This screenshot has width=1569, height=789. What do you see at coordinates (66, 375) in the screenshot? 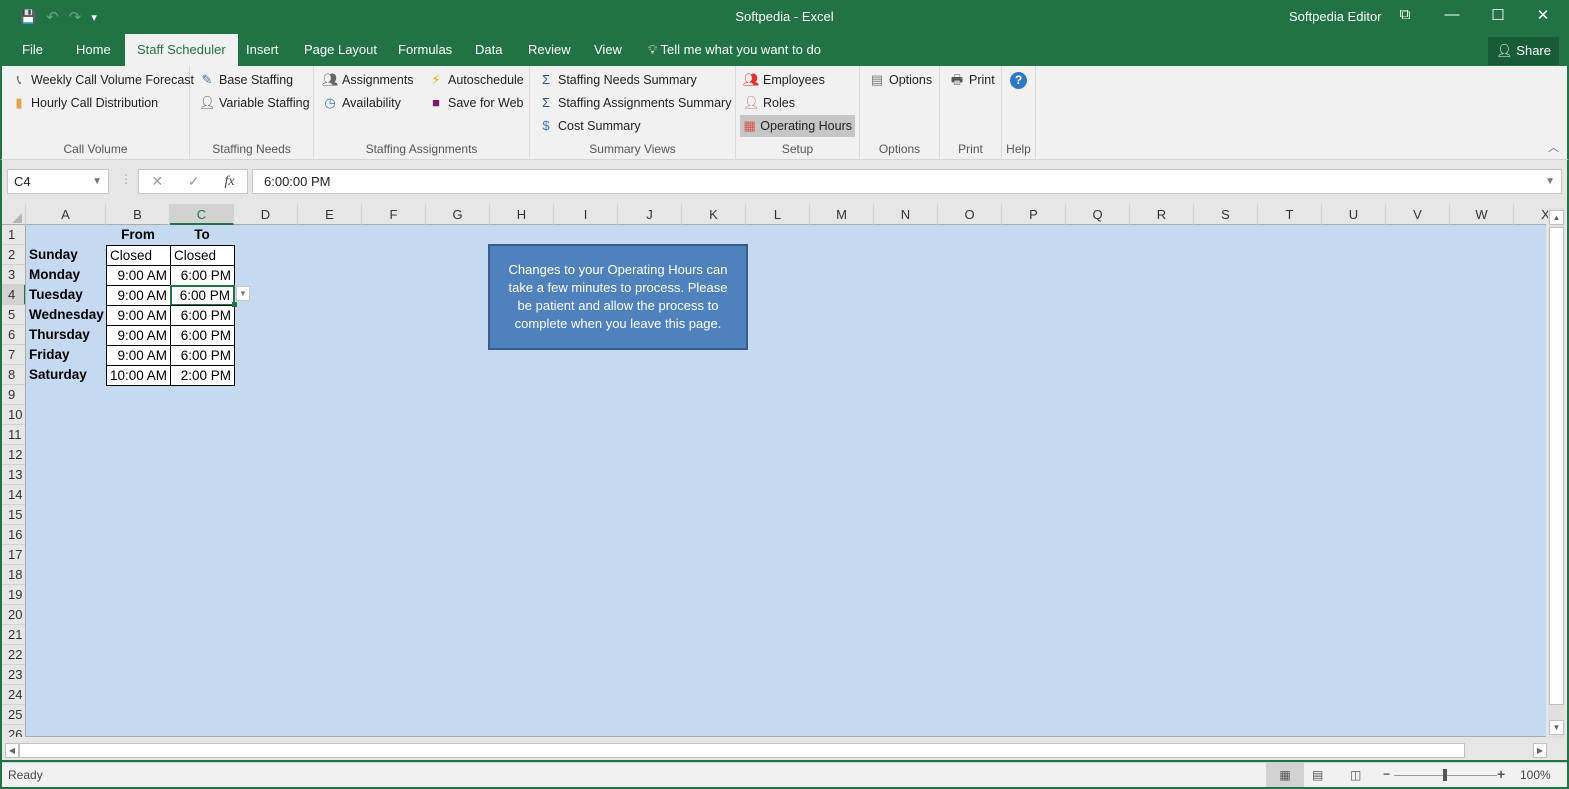
I see `day-cell: Saturday` at bounding box center [66, 375].